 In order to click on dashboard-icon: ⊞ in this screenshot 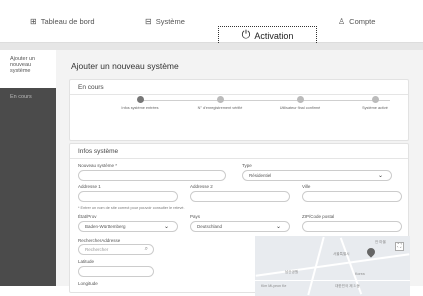, I will do `click(33, 21)`.